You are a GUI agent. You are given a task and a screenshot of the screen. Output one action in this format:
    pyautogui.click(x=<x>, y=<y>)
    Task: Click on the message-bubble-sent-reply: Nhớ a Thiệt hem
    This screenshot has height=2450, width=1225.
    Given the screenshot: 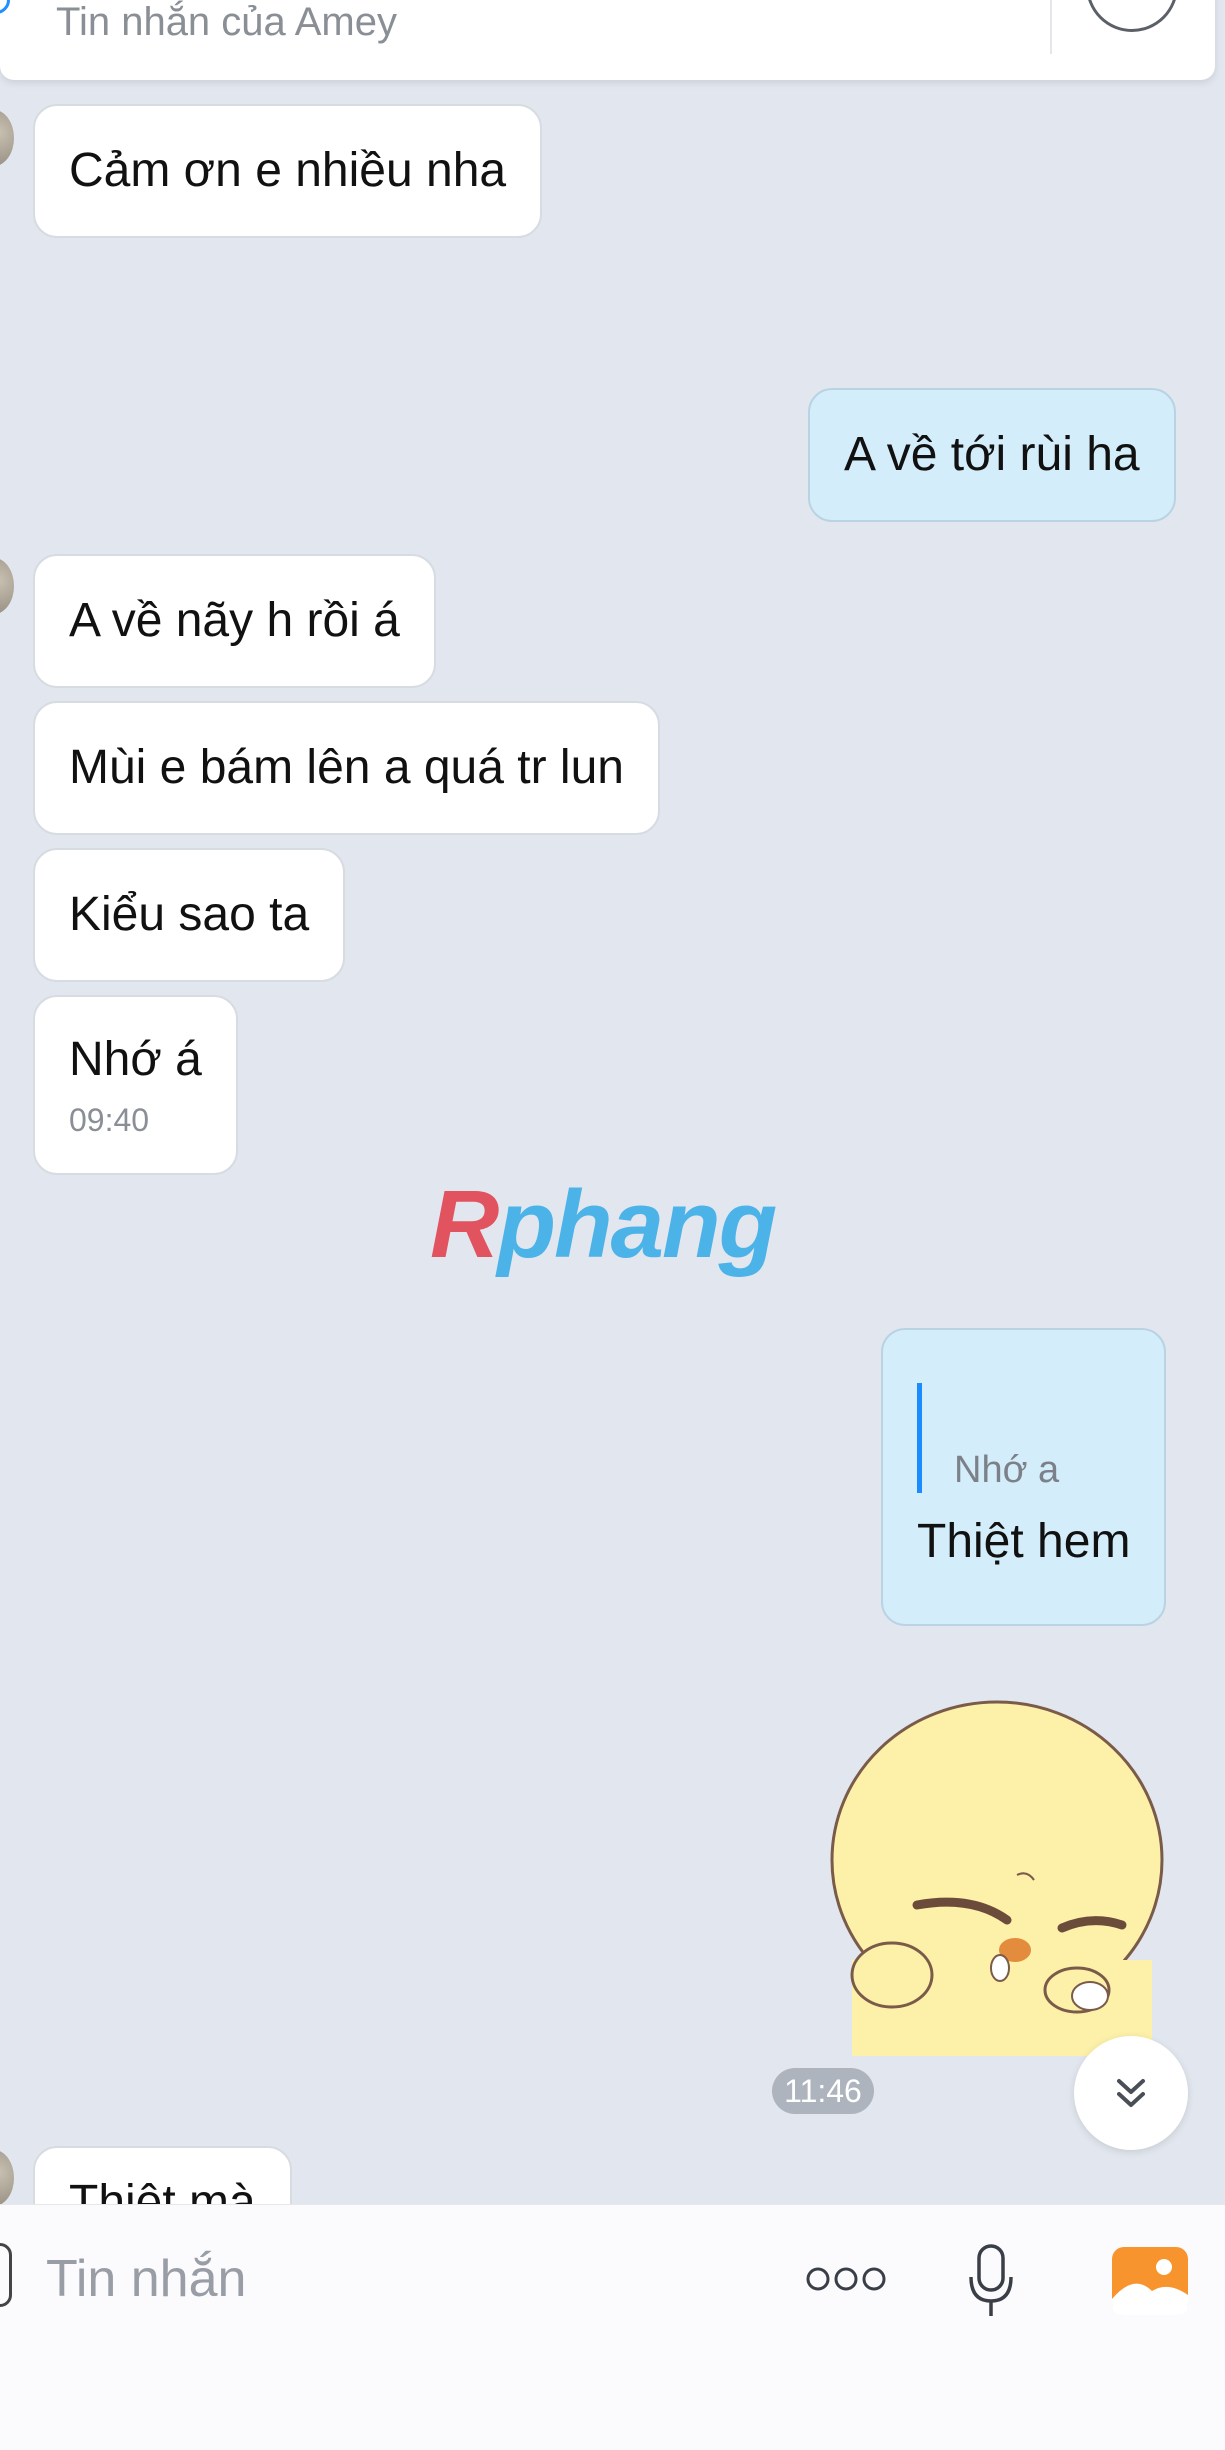 What is the action you would take?
    pyautogui.click(x=1024, y=1477)
    